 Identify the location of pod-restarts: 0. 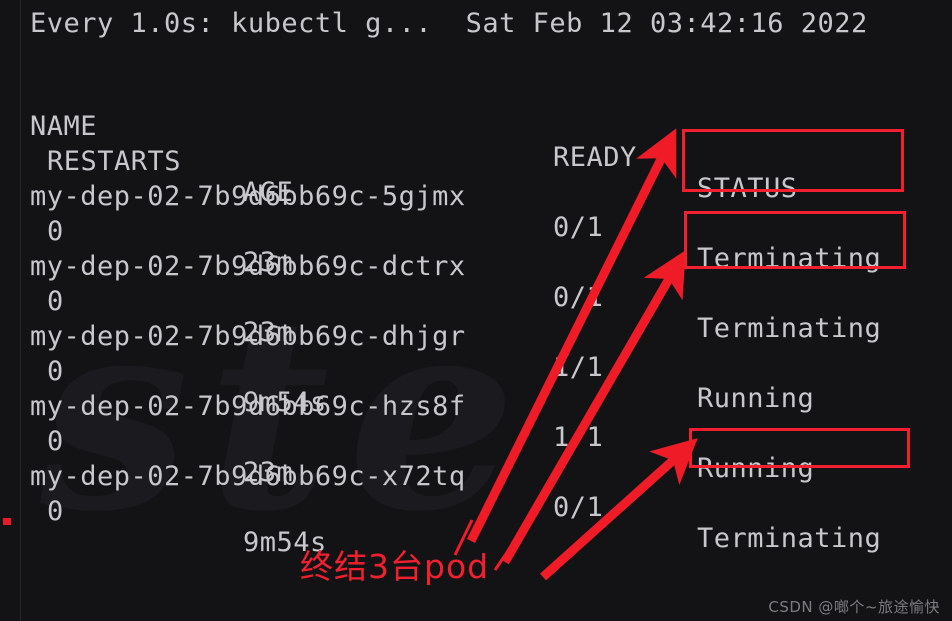
(55, 511).